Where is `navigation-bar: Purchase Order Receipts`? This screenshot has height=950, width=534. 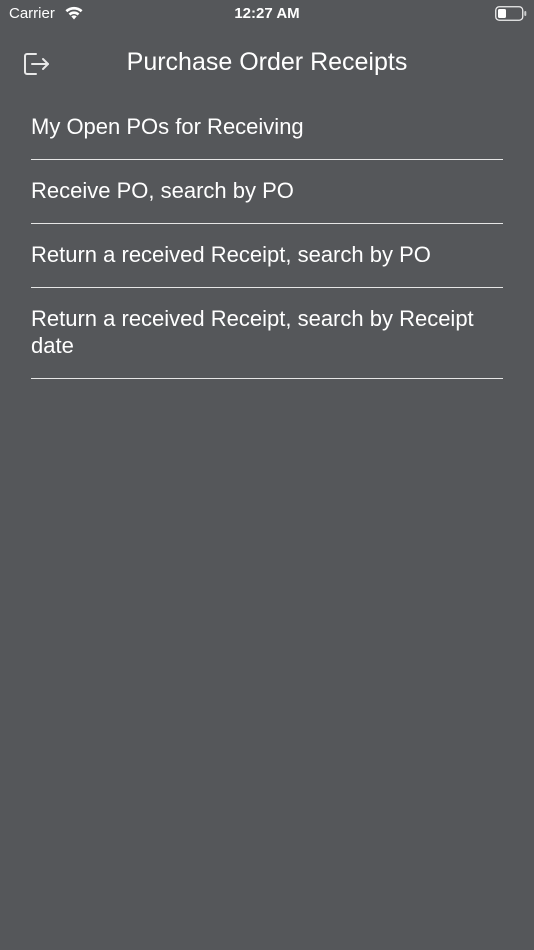
navigation-bar: Purchase Order Receipts is located at coordinates (267, 61).